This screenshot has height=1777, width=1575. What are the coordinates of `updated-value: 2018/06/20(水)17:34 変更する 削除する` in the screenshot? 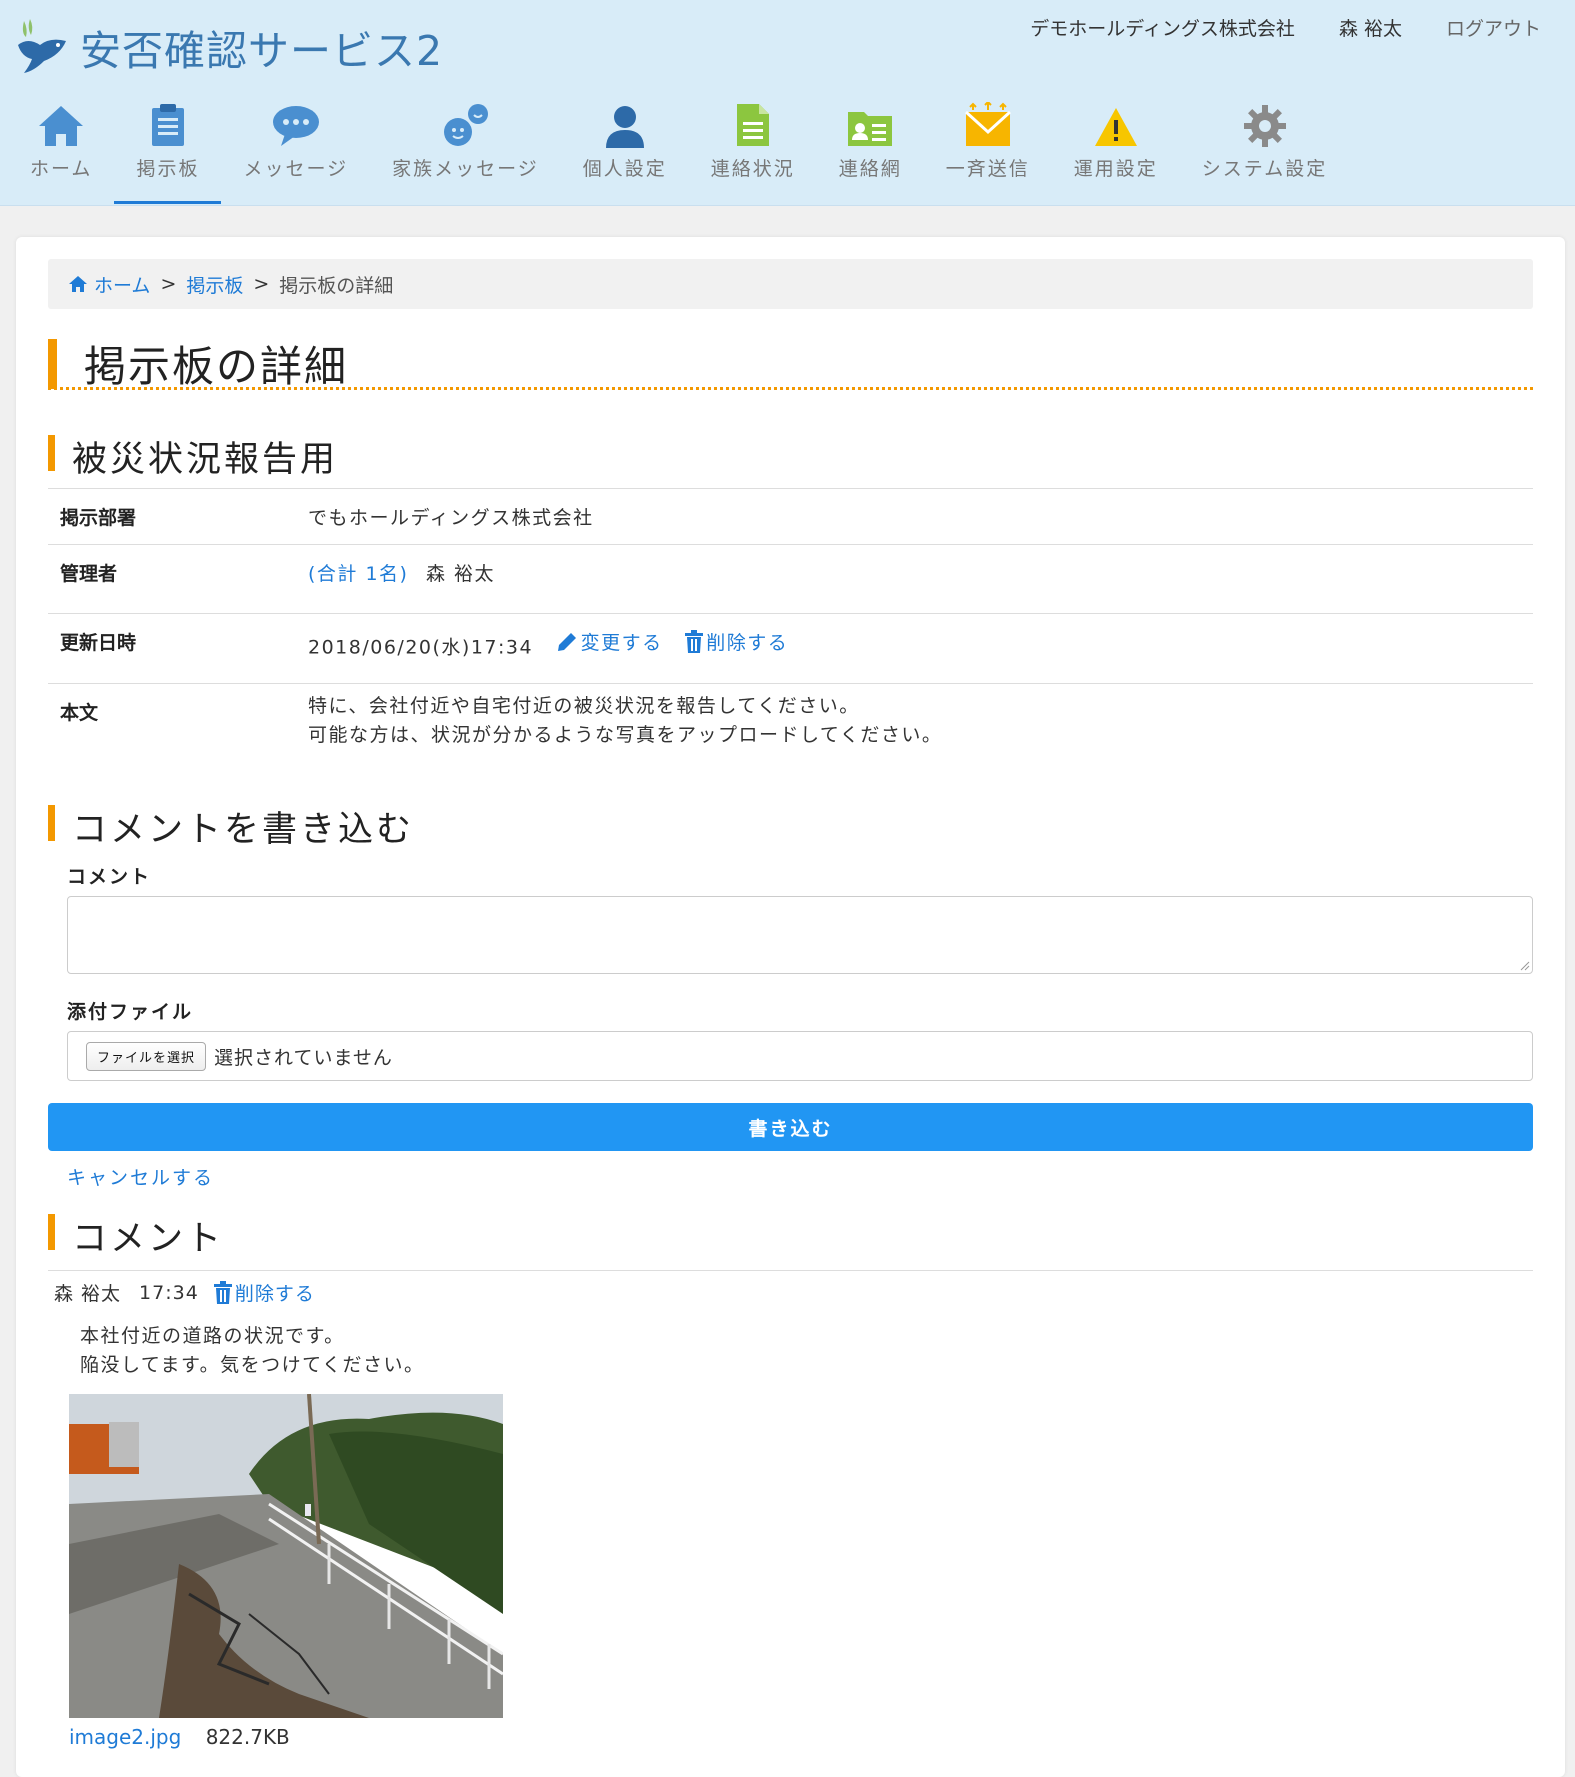 It's located at (920, 648).